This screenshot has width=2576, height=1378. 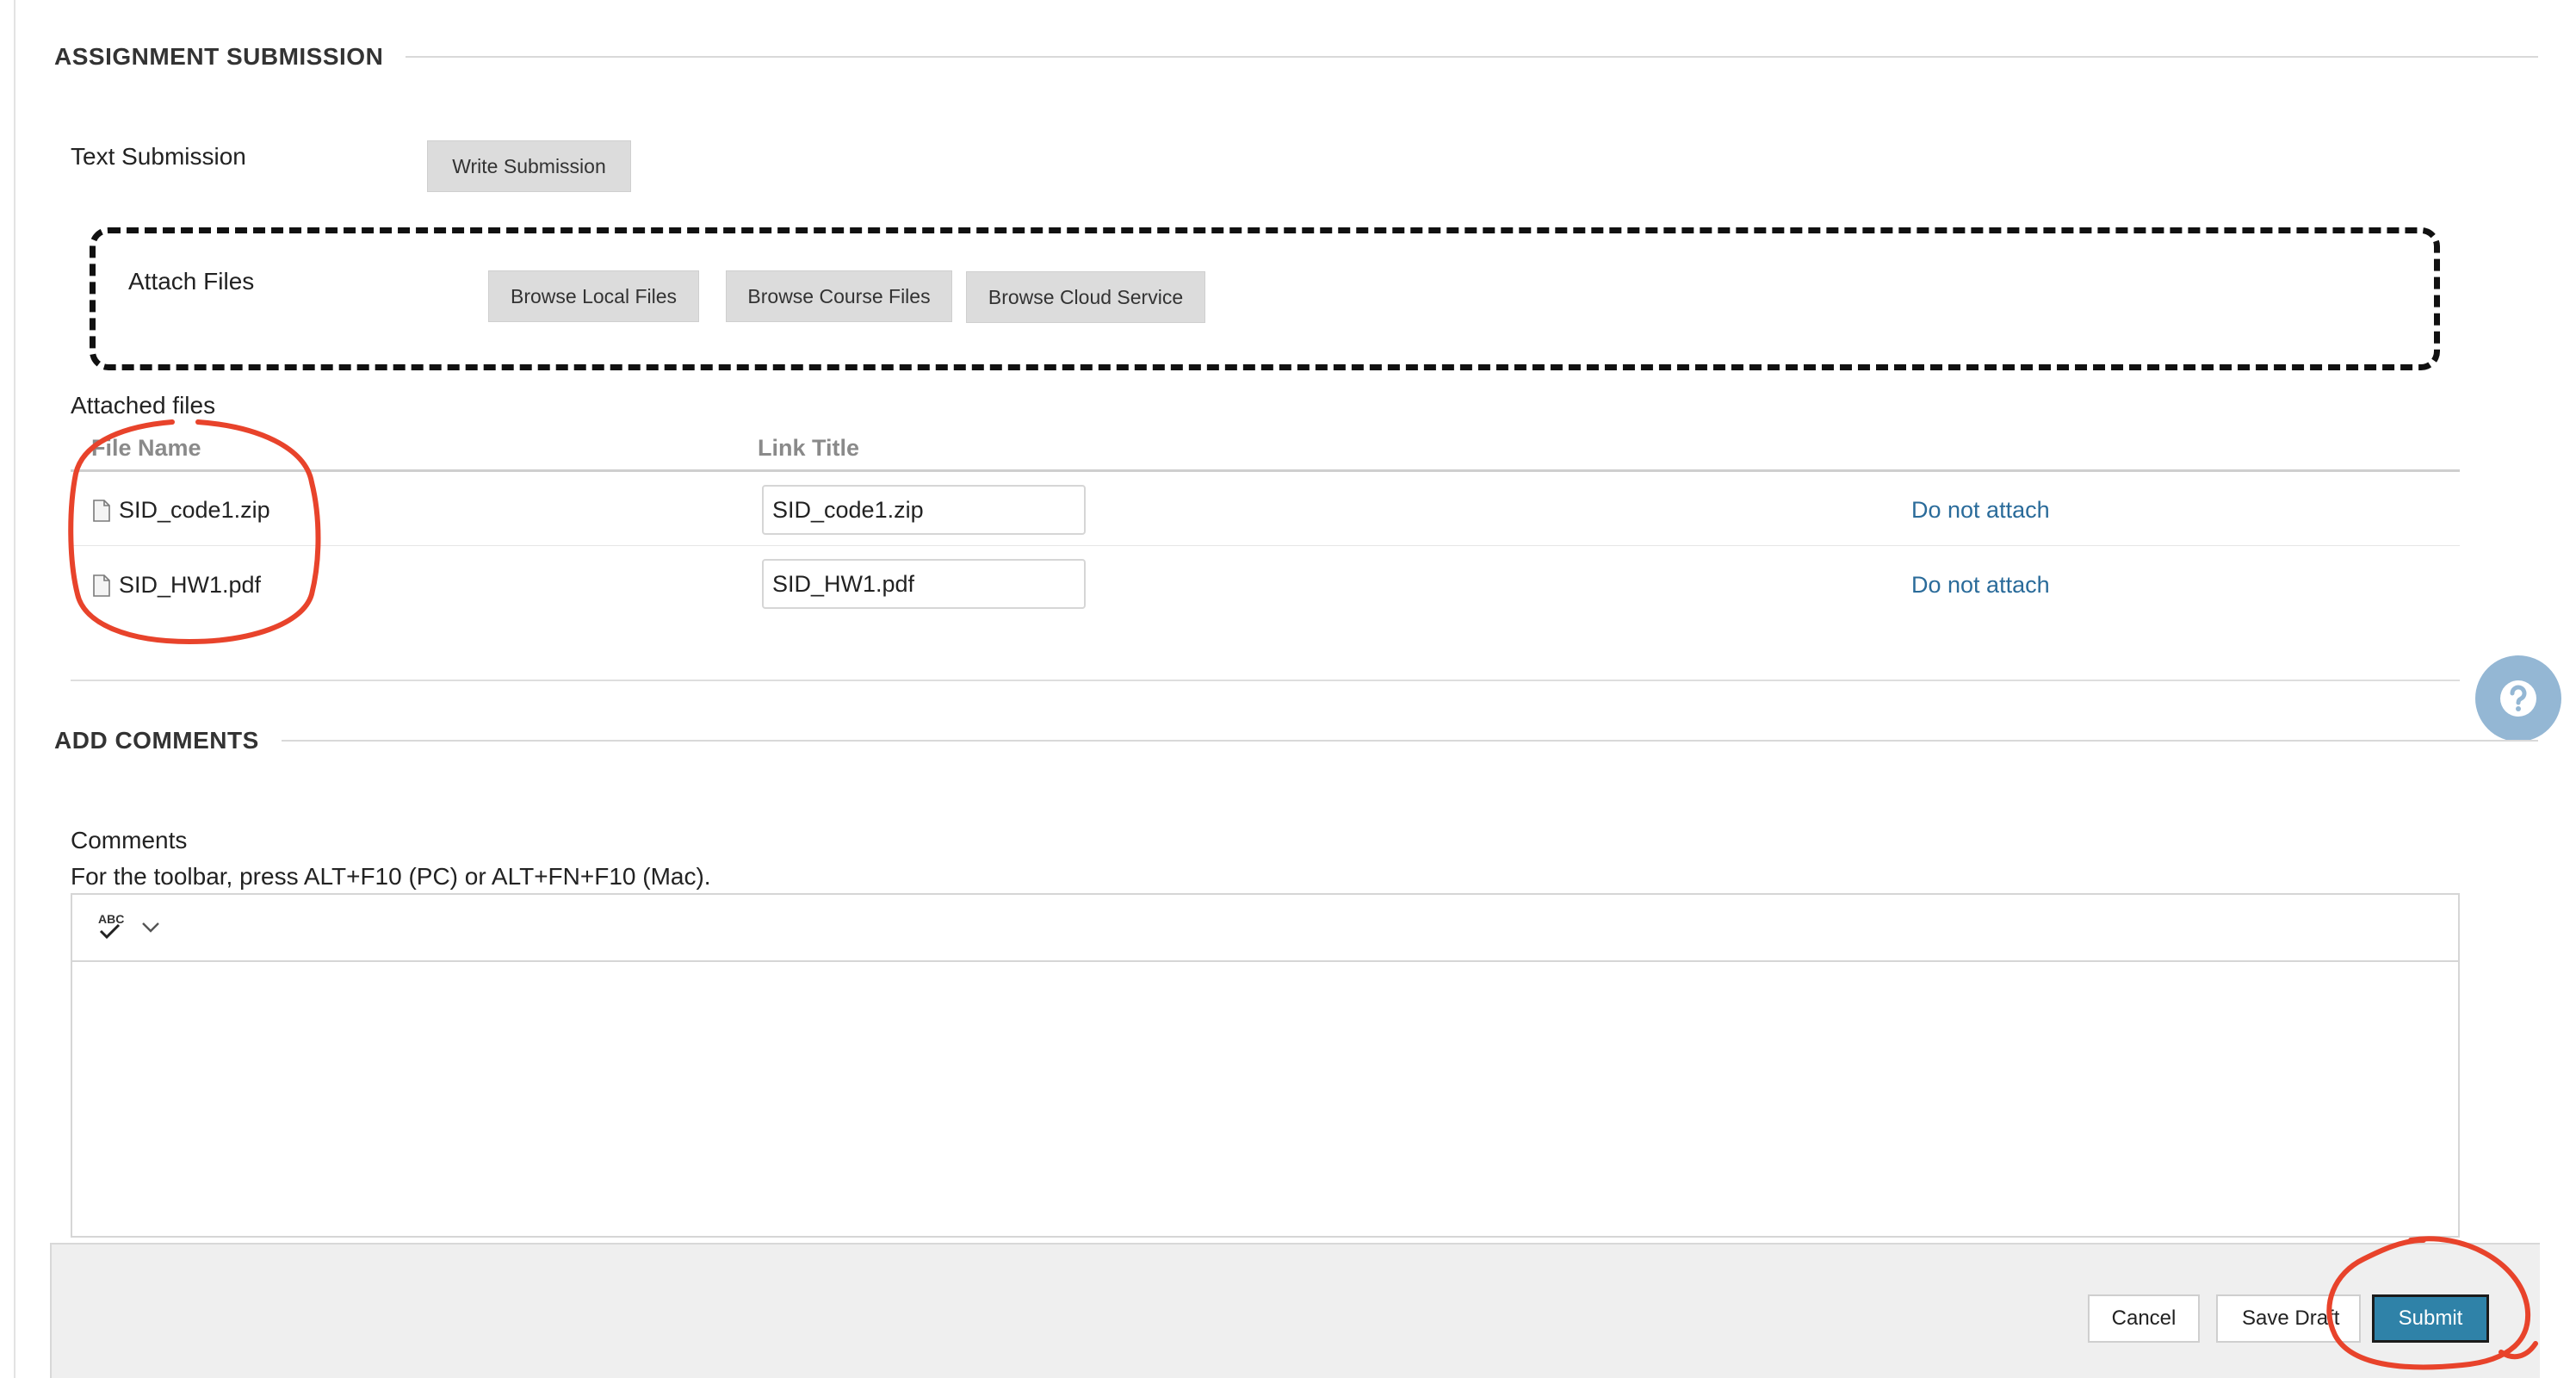 What do you see at coordinates (1265, 928) in the screenshot?
I see `editor-toolbar: ABC` at bounding box center [1265, 928].